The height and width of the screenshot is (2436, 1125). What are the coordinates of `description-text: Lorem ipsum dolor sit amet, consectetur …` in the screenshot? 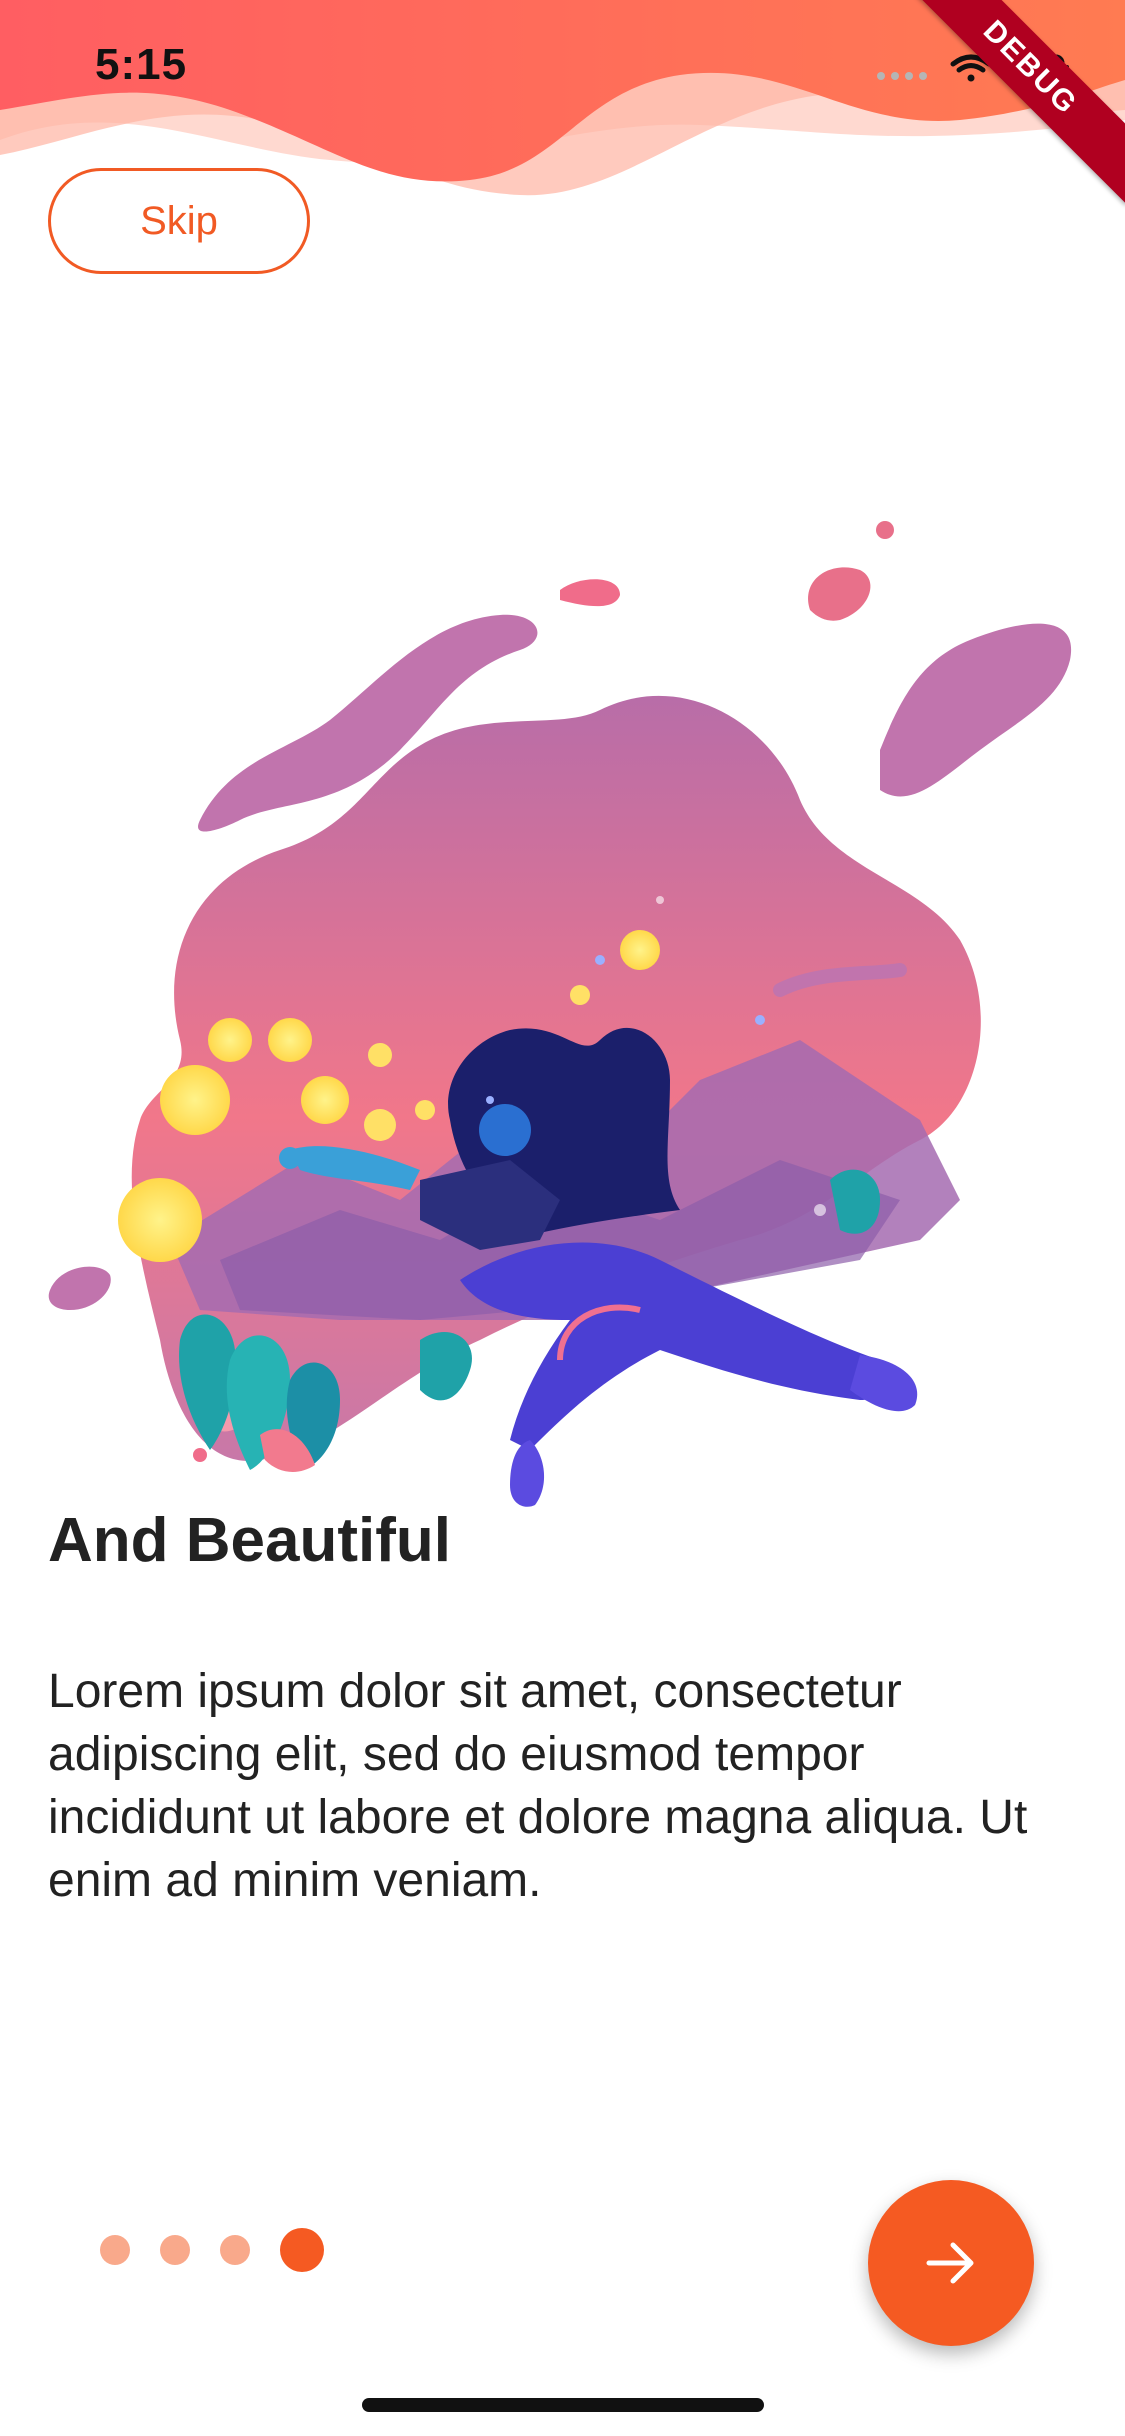 It's located at (538, 1786).